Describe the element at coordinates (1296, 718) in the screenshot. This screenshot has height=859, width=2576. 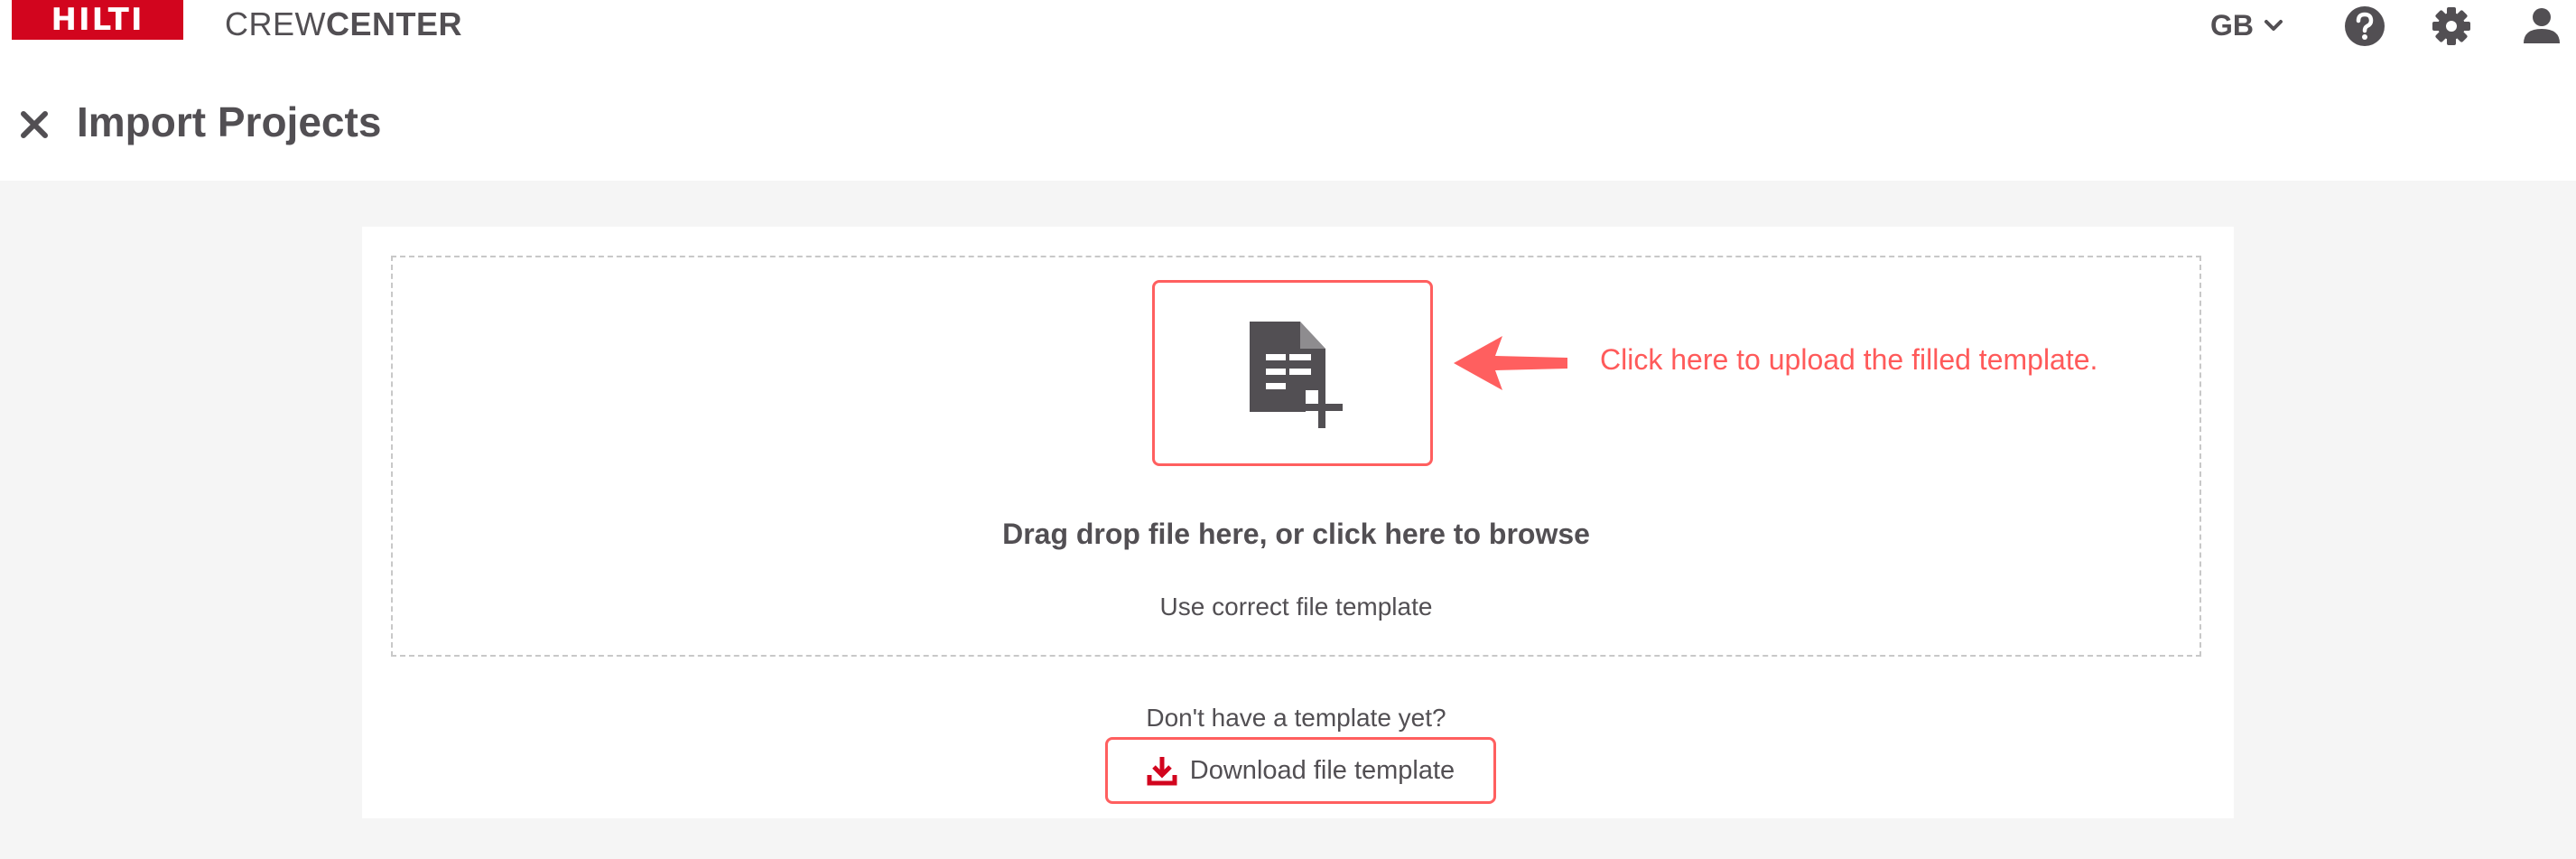
I see `template-prompt: Don't have a template yet?` at that location.